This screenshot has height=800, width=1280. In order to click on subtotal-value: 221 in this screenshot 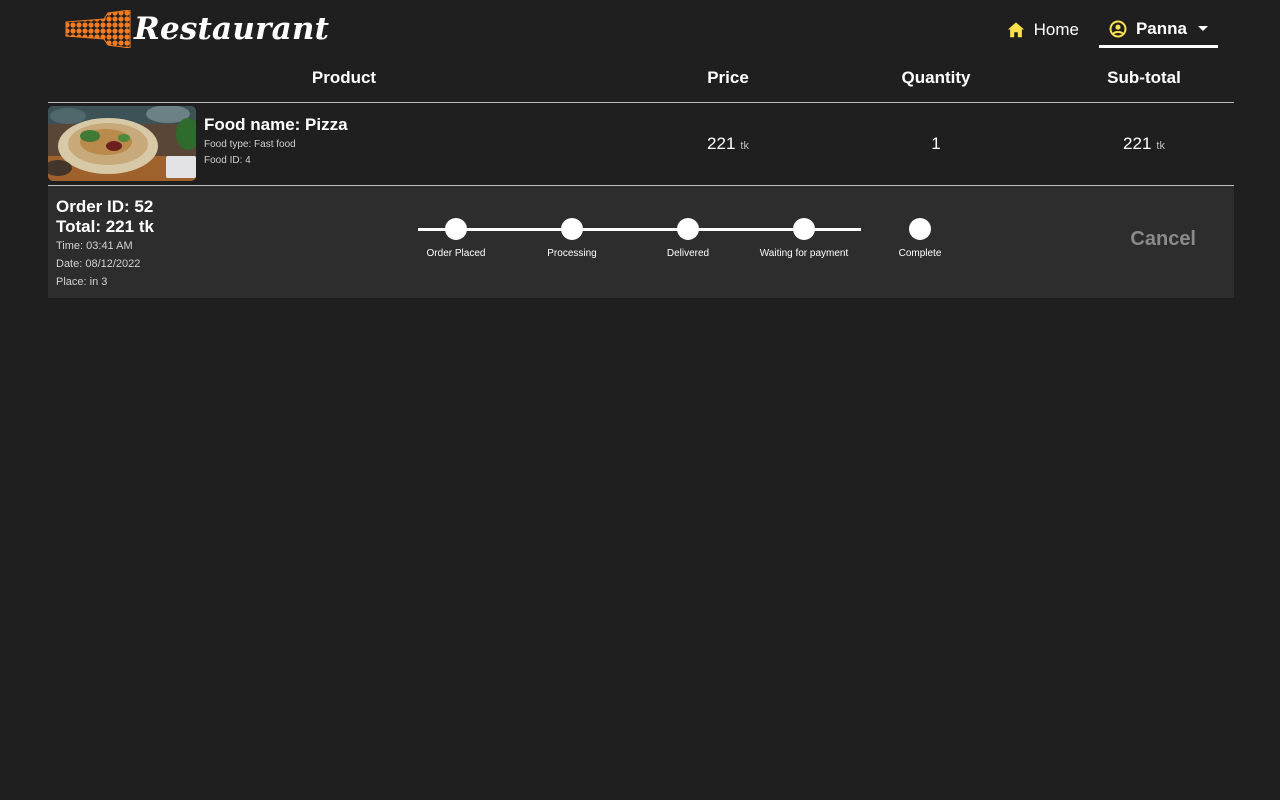, I will do `click(1137, 143)`.